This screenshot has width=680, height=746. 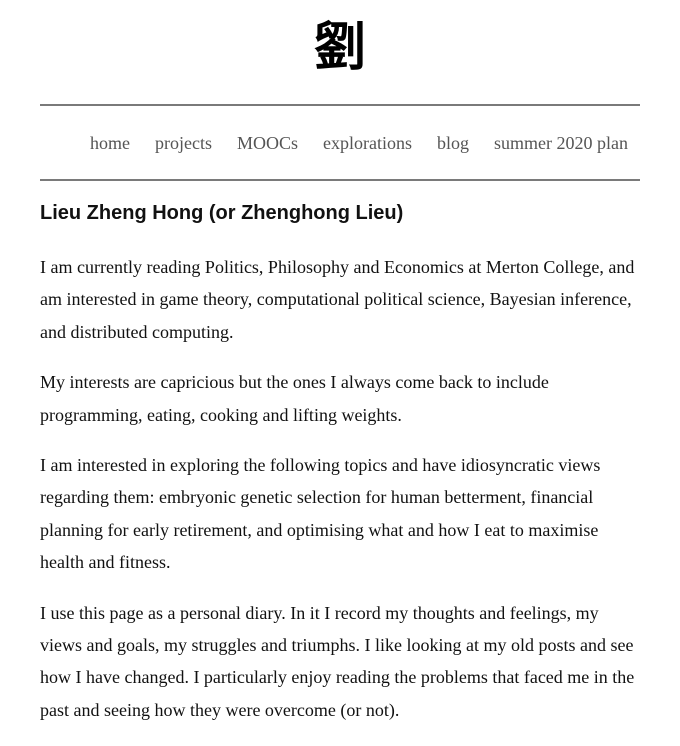 What do you see at coordinates (110, 143) in the screenshot?
I see `nav-link-home: home` at bounding box center [110, 143].